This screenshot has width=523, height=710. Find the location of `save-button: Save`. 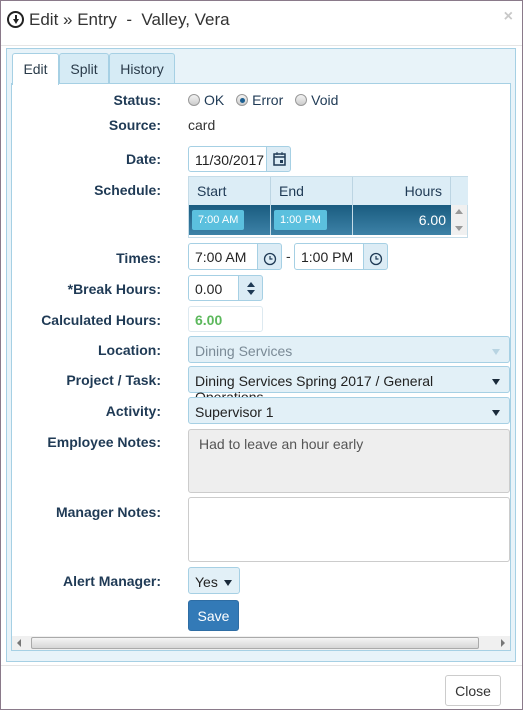

save-button: Save is located at coordinates (213, 615).